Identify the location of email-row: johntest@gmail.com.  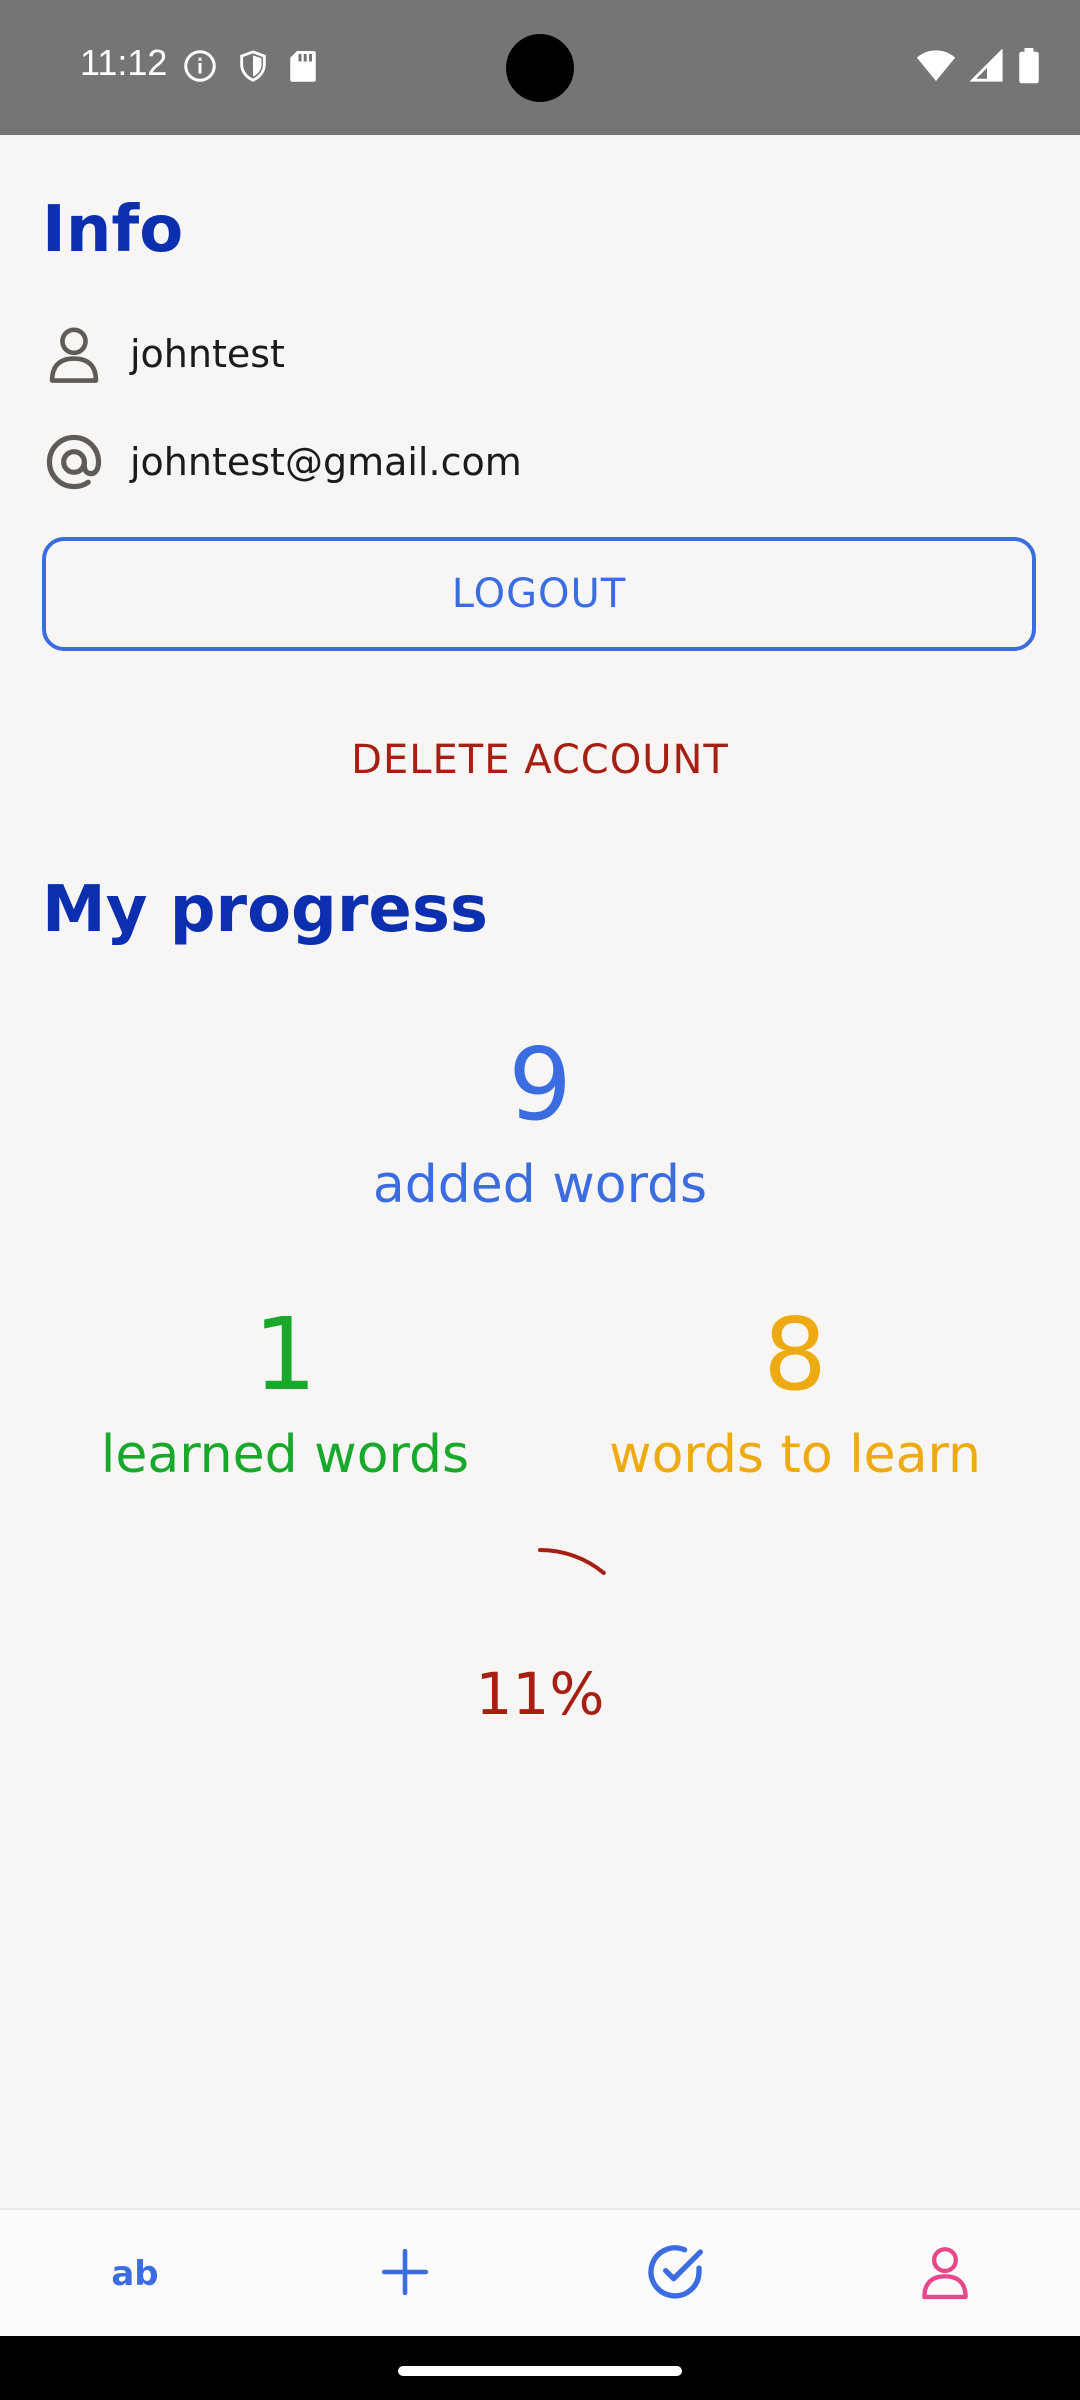
(282, 462).